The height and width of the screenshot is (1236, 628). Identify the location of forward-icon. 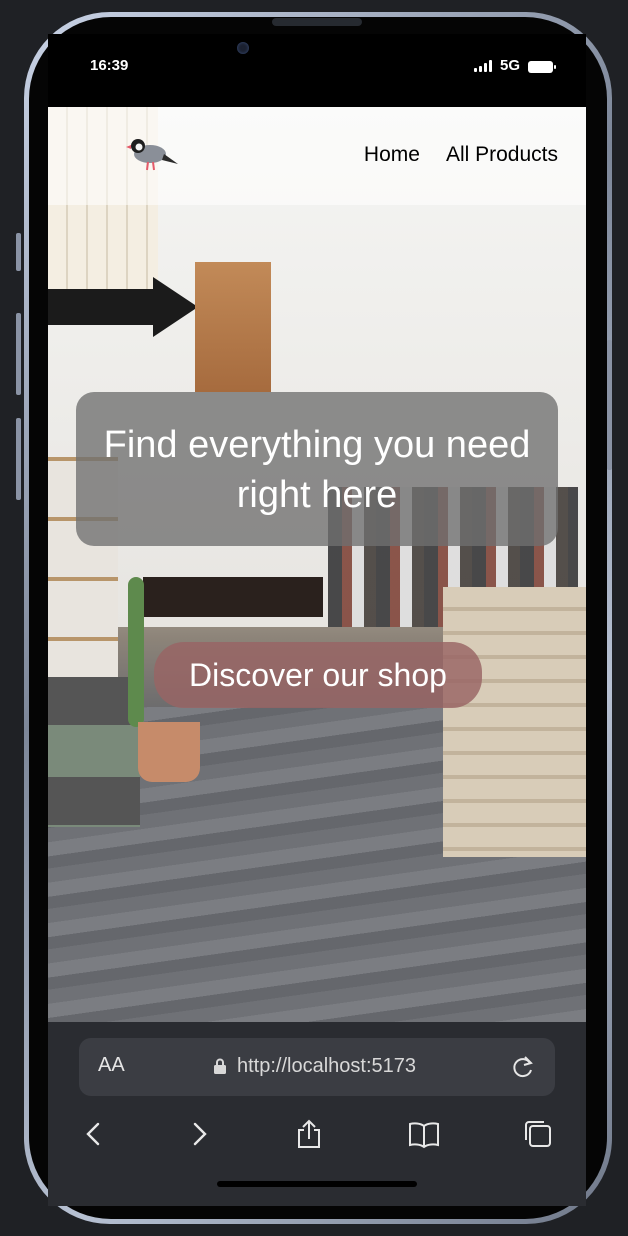
(199, 1134).